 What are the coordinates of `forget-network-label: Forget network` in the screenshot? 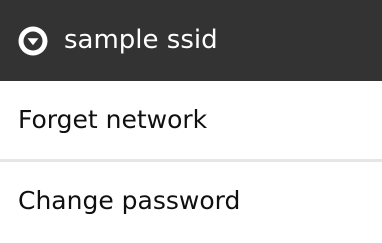 It's located at (113, 119).